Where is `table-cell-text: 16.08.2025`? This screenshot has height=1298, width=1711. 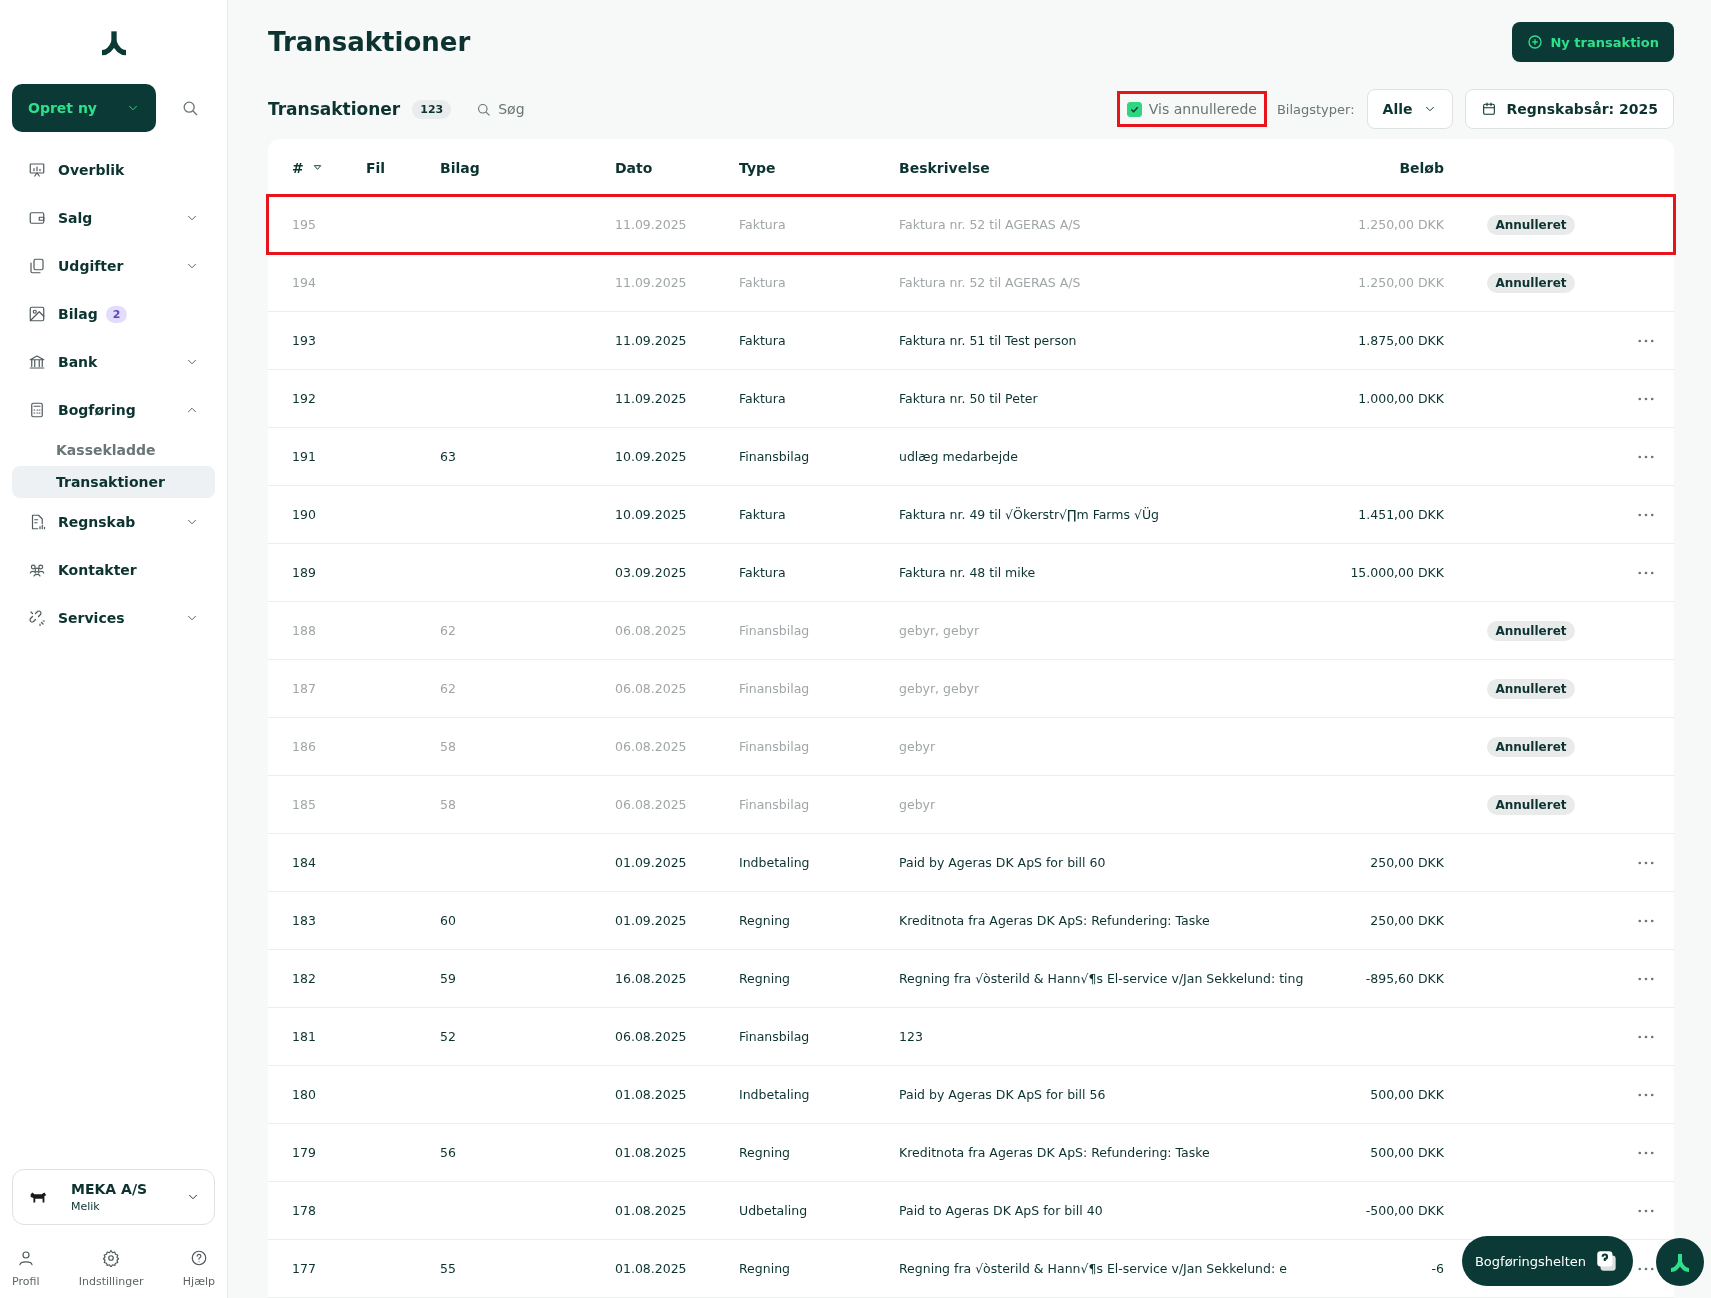 table-cell-text: 16.08.2025 is located at coordinates (651, 978).